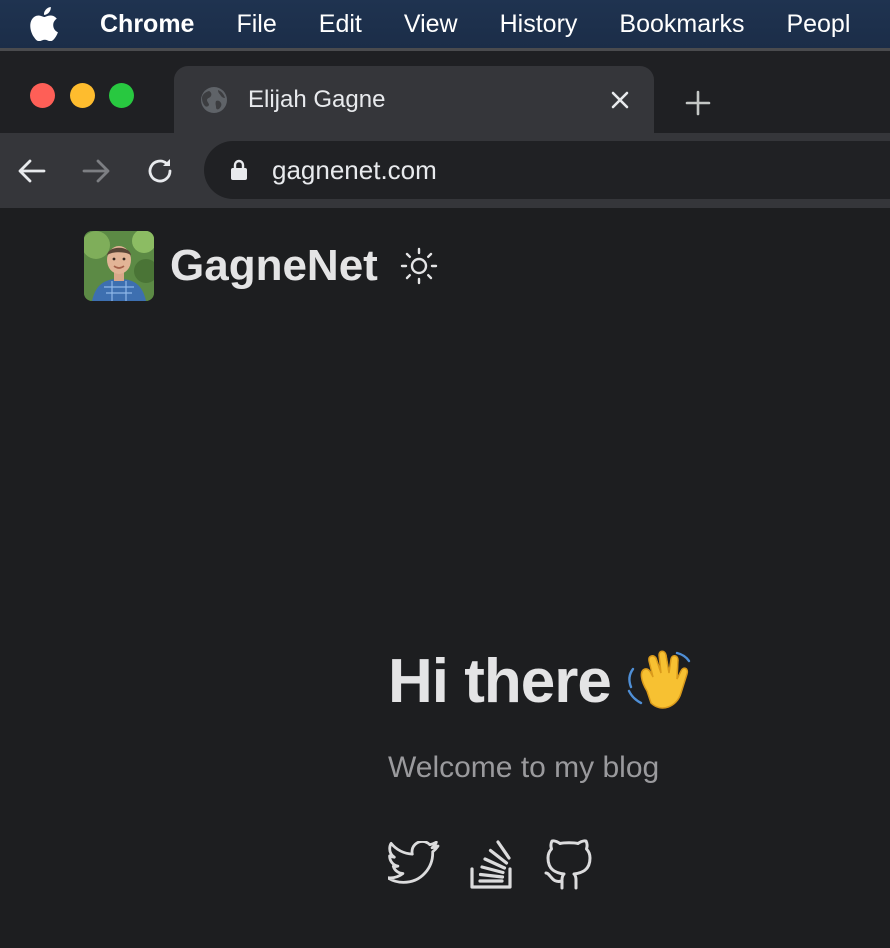  What do you see at coordinates (44, 24) in the screenshot?
I see `apple-logo-icon` at bounding box center [44, 24].